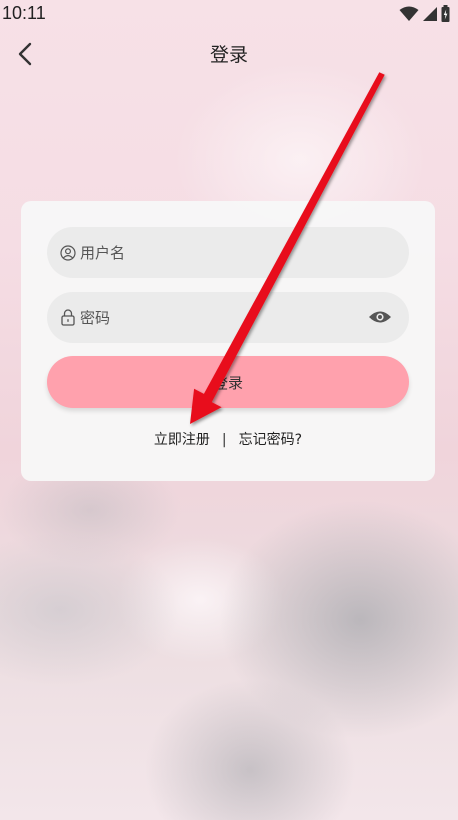 This screenshot has height=820, width=458. What do you see at coordinates (68, 253) in the screenshot?
I see `user-icon` at bounding box center [68, 253].